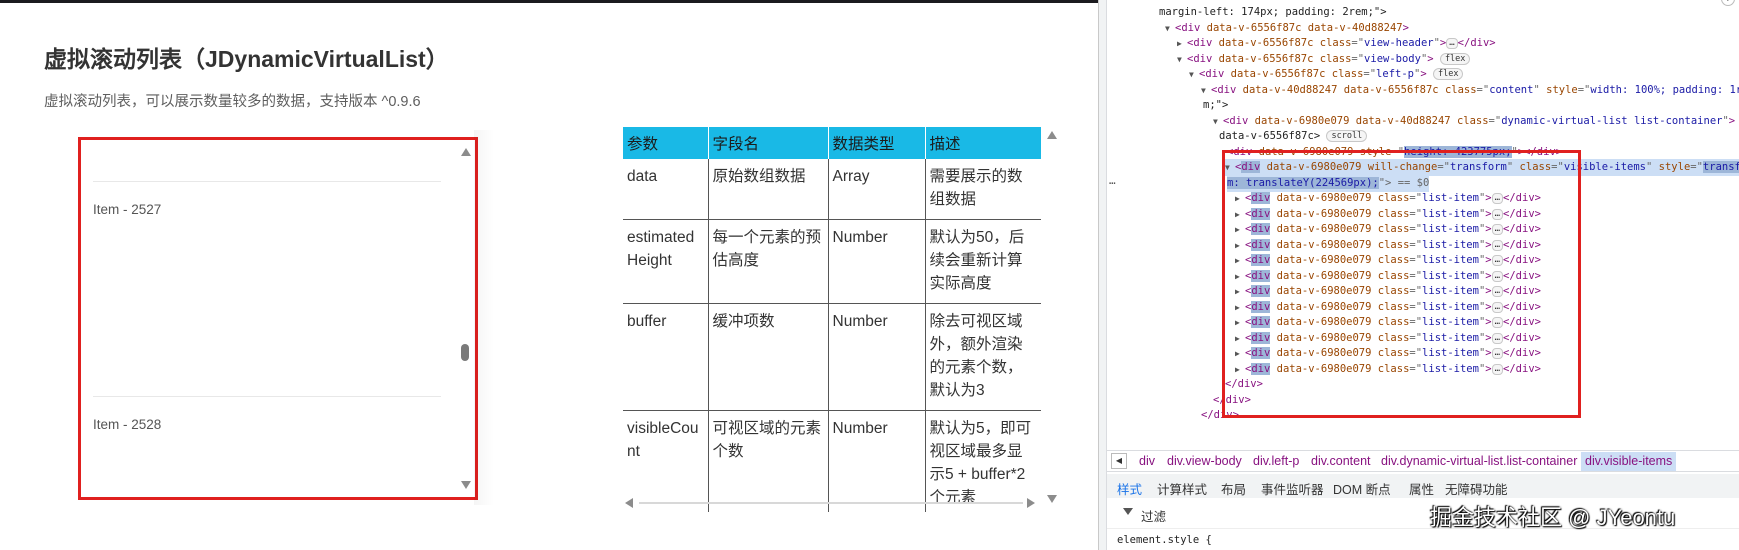 Image resolution: width=1739 pixels, height=550 pixels. I want to click on list-item: Item - 2527, so click(267, 288).